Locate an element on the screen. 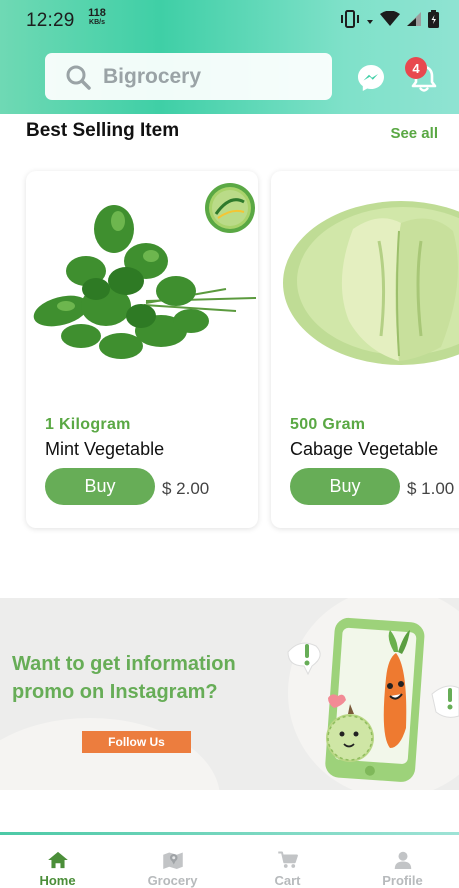 Image resolution: width=459 pixels, height=888 pixels. status-icons is located at coordinates (389, 19).